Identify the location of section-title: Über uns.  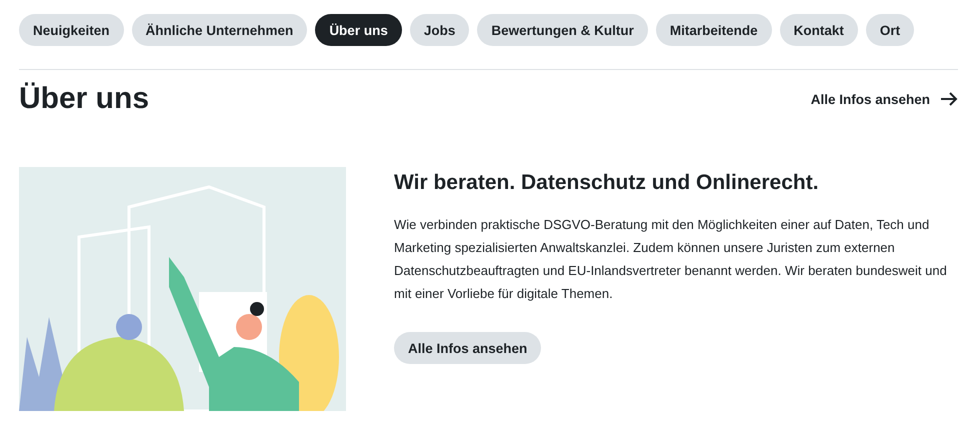
(84, 99).